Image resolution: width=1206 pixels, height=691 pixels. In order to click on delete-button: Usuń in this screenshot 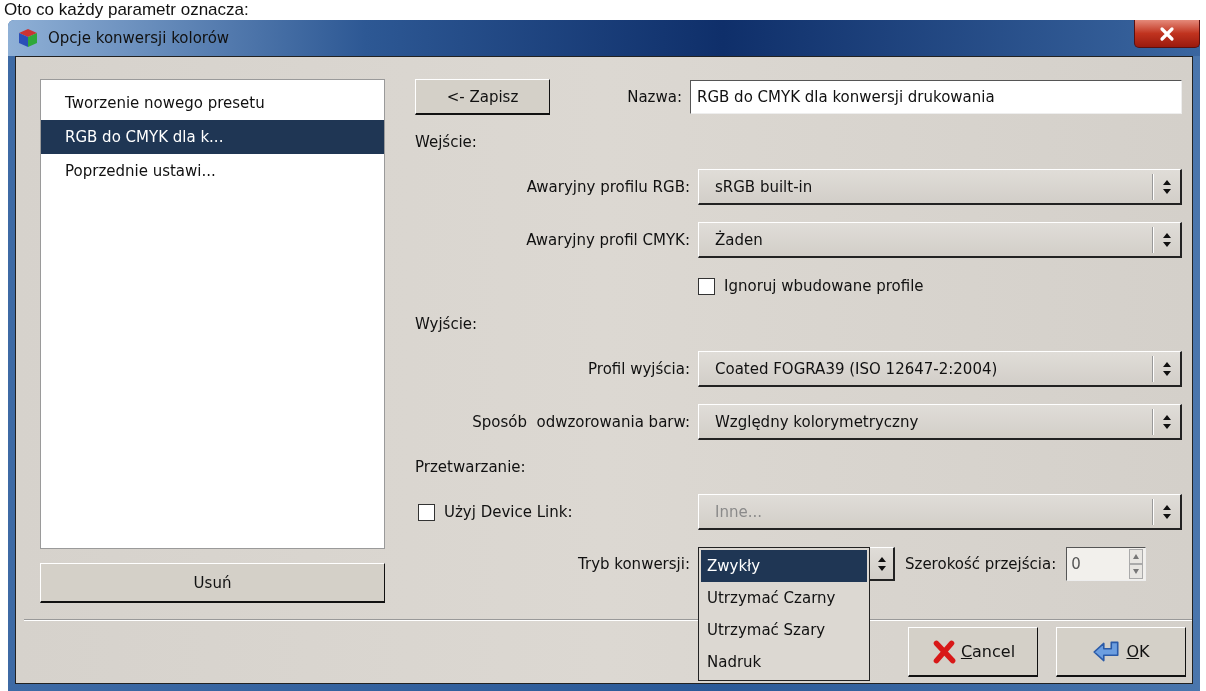, I will do `click(212, 583)`.